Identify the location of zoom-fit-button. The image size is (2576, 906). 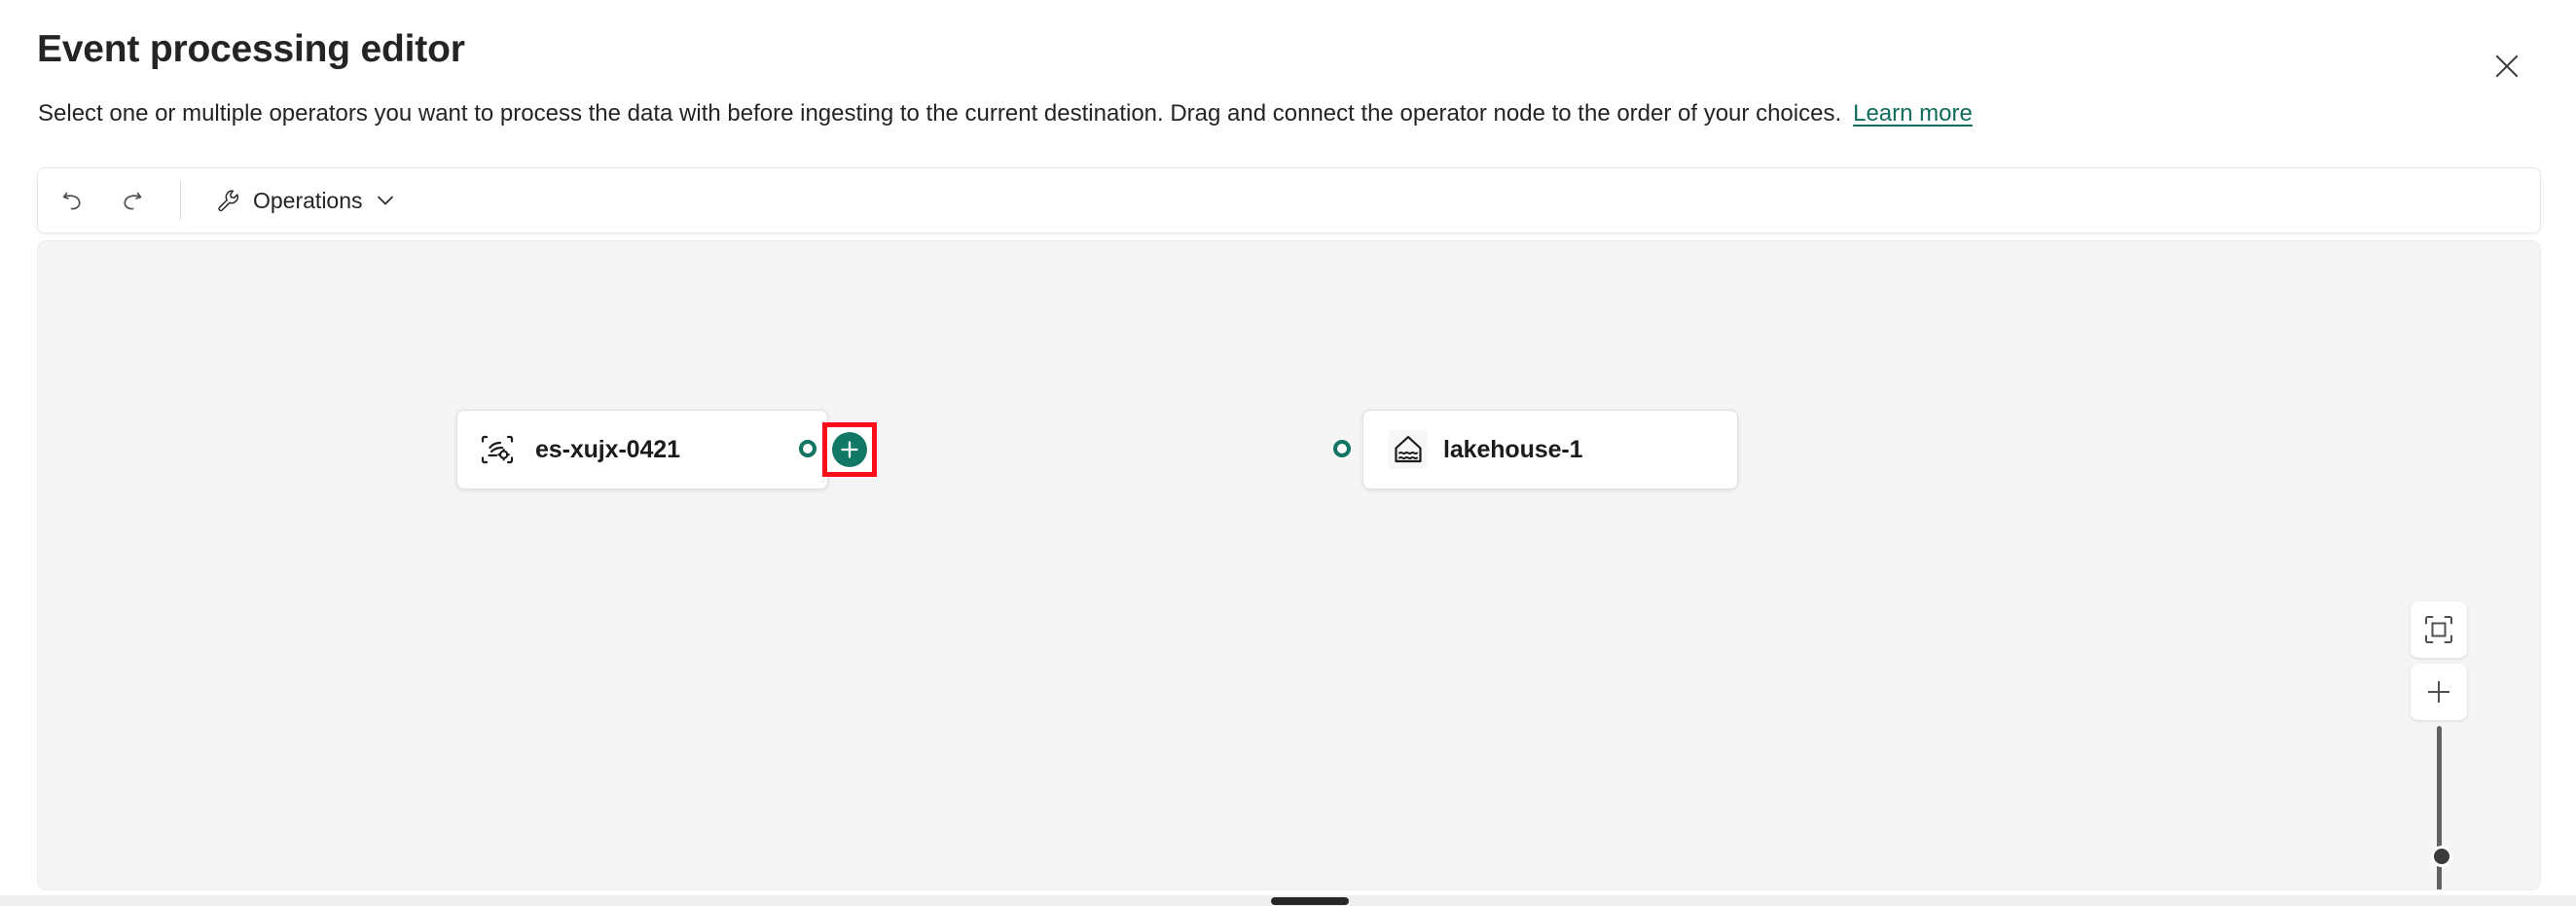
(2439, 629).